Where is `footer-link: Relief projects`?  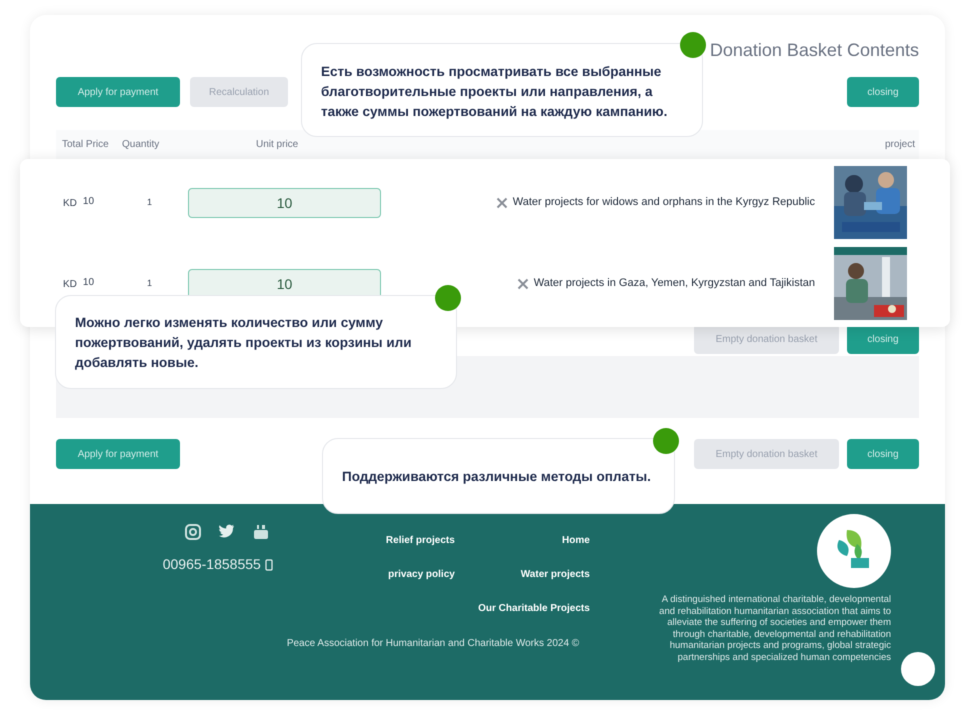
footer-link: Relief projects is located at coordinates (363, 541).